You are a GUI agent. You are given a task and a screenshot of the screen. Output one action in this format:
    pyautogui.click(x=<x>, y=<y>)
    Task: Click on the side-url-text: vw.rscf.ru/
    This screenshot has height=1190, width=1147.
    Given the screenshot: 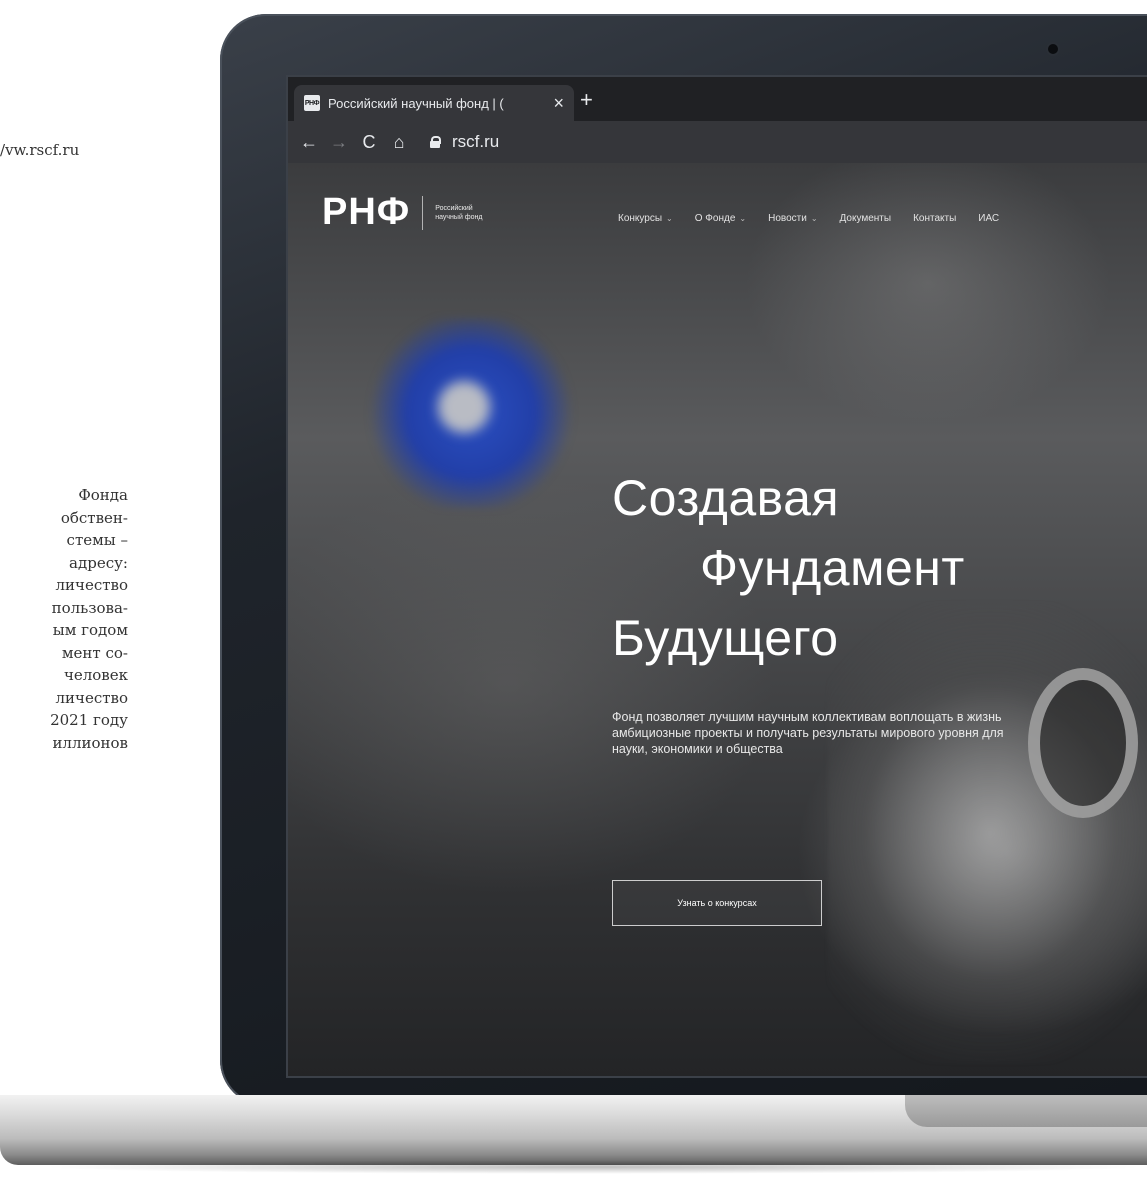 What is the action you would take?
    pyautogui.click(x=40, y=150)
    